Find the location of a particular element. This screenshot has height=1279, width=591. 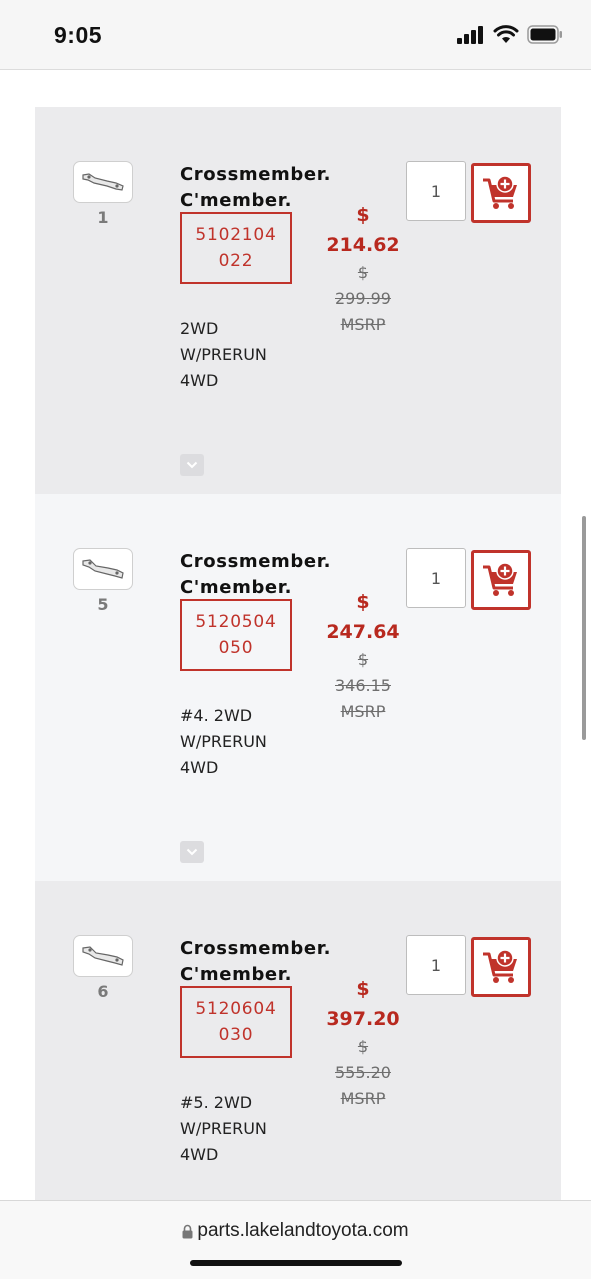

msrp-value: 299.99 is located at coordinates (363, 298).